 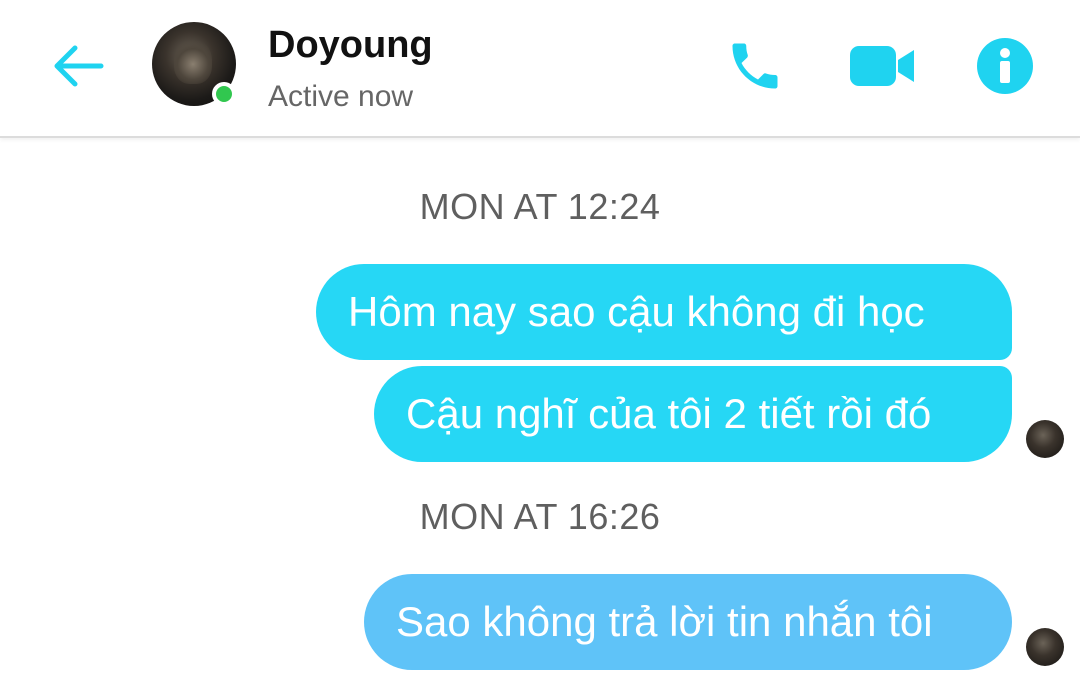 I want to click on info-button, so click(x=1005, y=66).